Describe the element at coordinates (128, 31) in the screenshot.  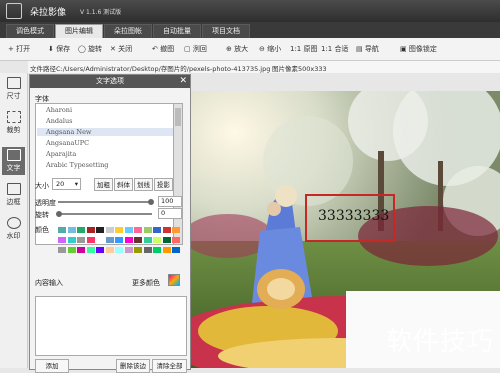
I see `tab-dora-album: 朵拉图帐` at that location.